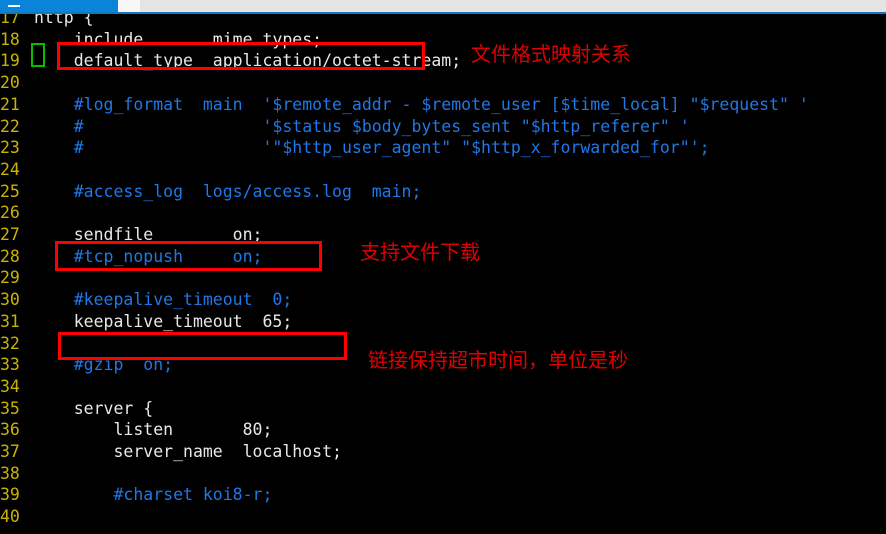  Describe the element at coordinates (443, 21) in the screenshot. I see `editor-line: 17 http {` at that location.